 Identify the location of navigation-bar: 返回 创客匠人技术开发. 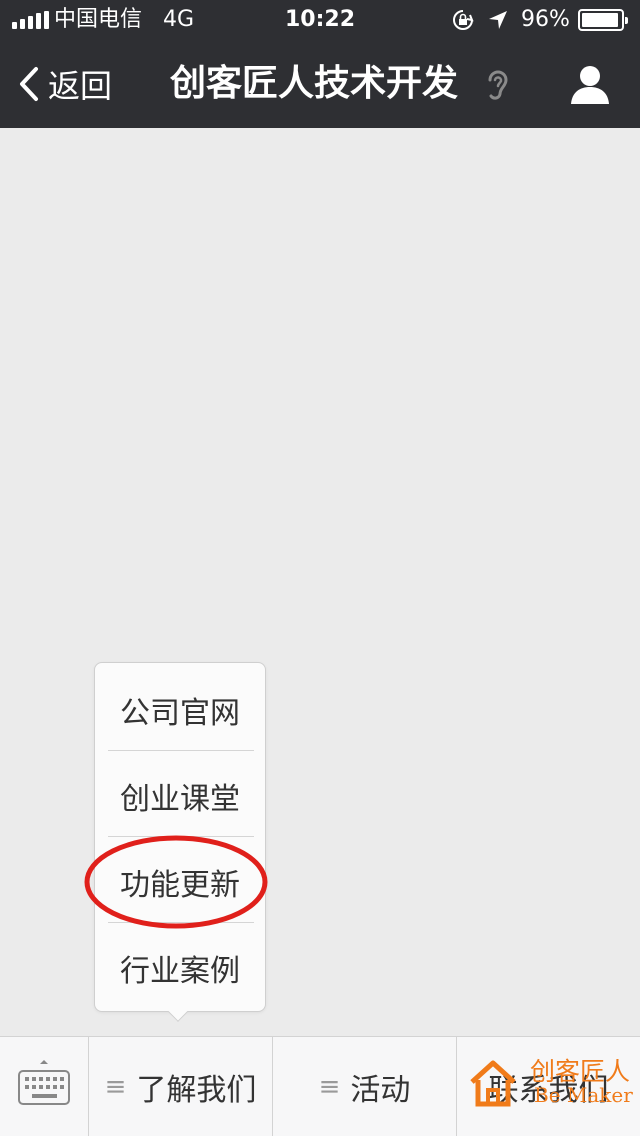
(320, 84).